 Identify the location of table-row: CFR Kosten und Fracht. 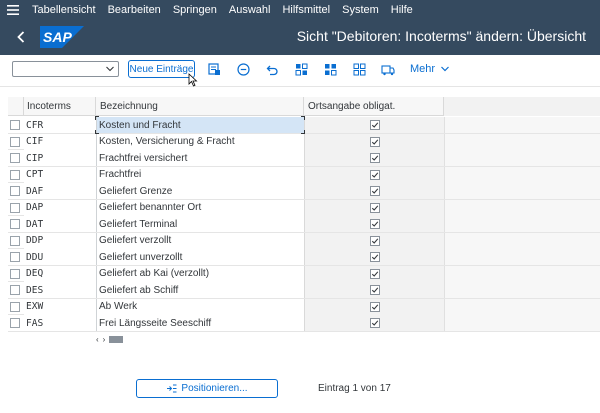
(304, 125).